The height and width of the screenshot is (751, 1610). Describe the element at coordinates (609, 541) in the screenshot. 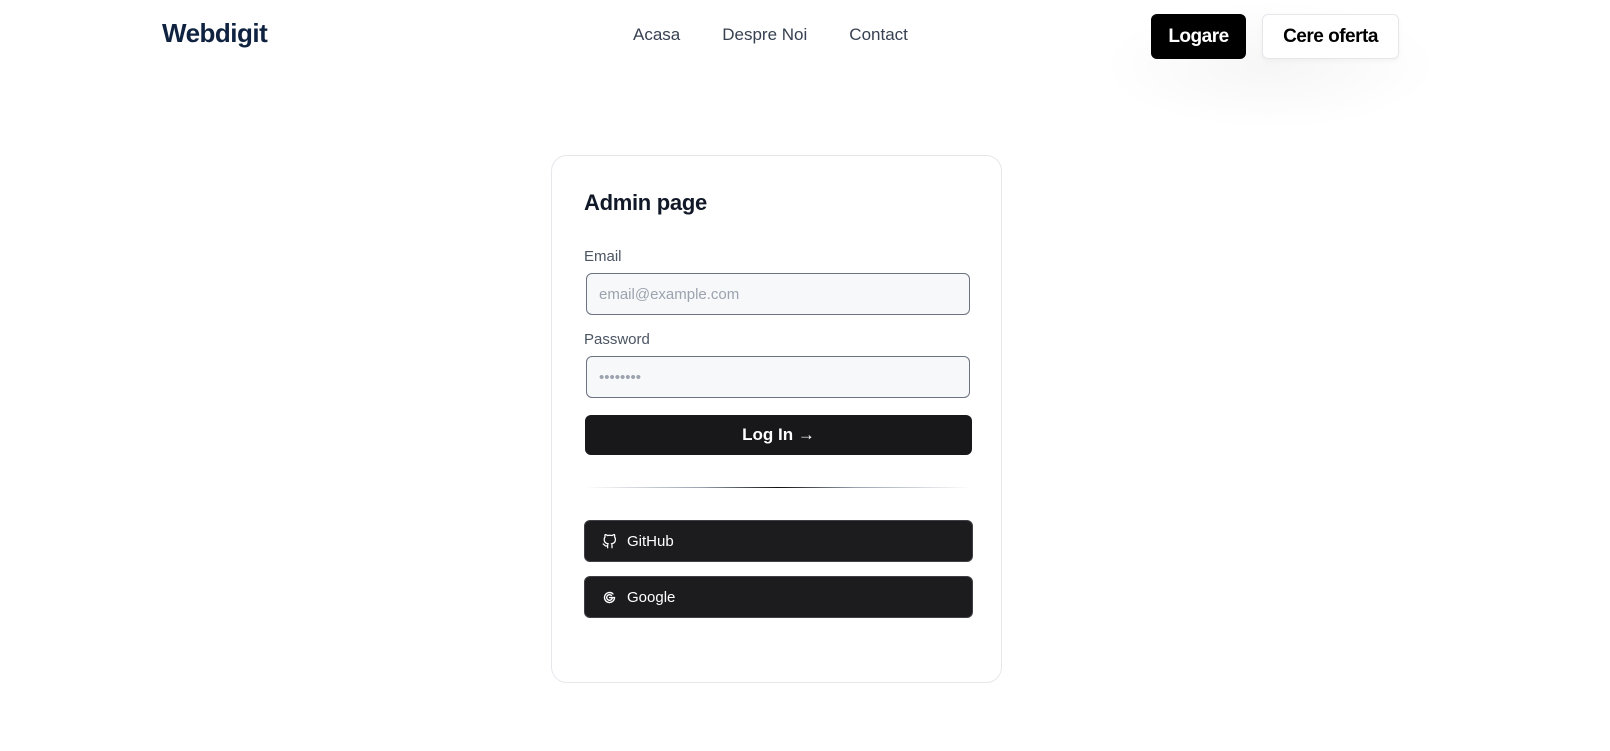

I see `github-icon` at that location.